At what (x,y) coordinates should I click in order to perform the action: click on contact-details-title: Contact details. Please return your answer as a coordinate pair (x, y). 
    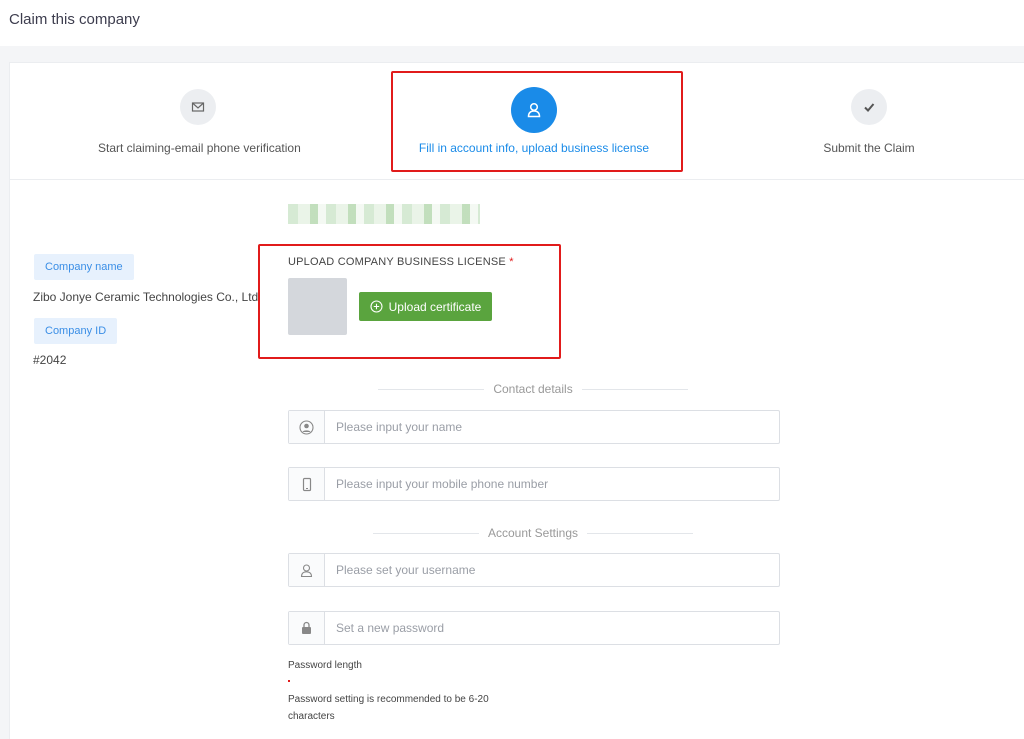
    Looking at the image, I should click on (533, 389).